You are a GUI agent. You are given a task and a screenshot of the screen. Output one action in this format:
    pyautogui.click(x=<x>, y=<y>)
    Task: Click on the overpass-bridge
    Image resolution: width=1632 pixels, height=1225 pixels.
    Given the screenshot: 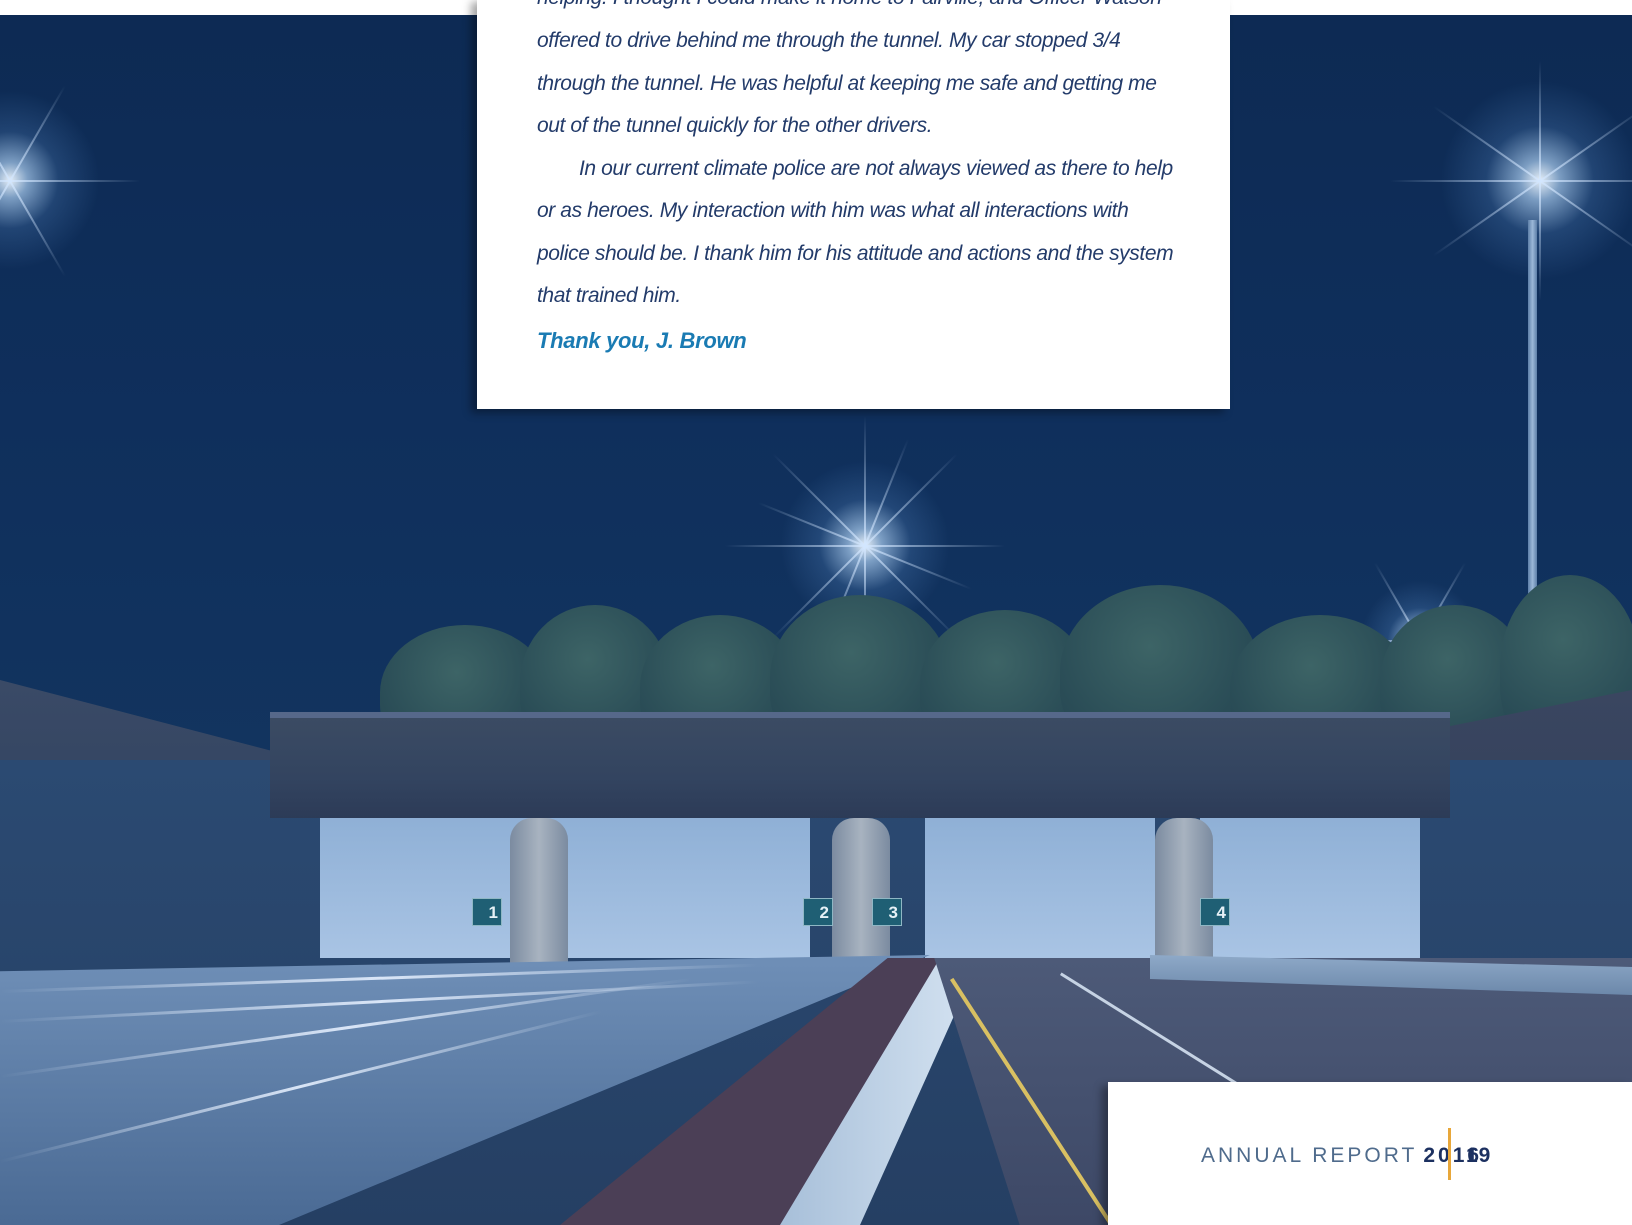 What is the action you would take?
    pyautogui.click(x=860, y=768)
    